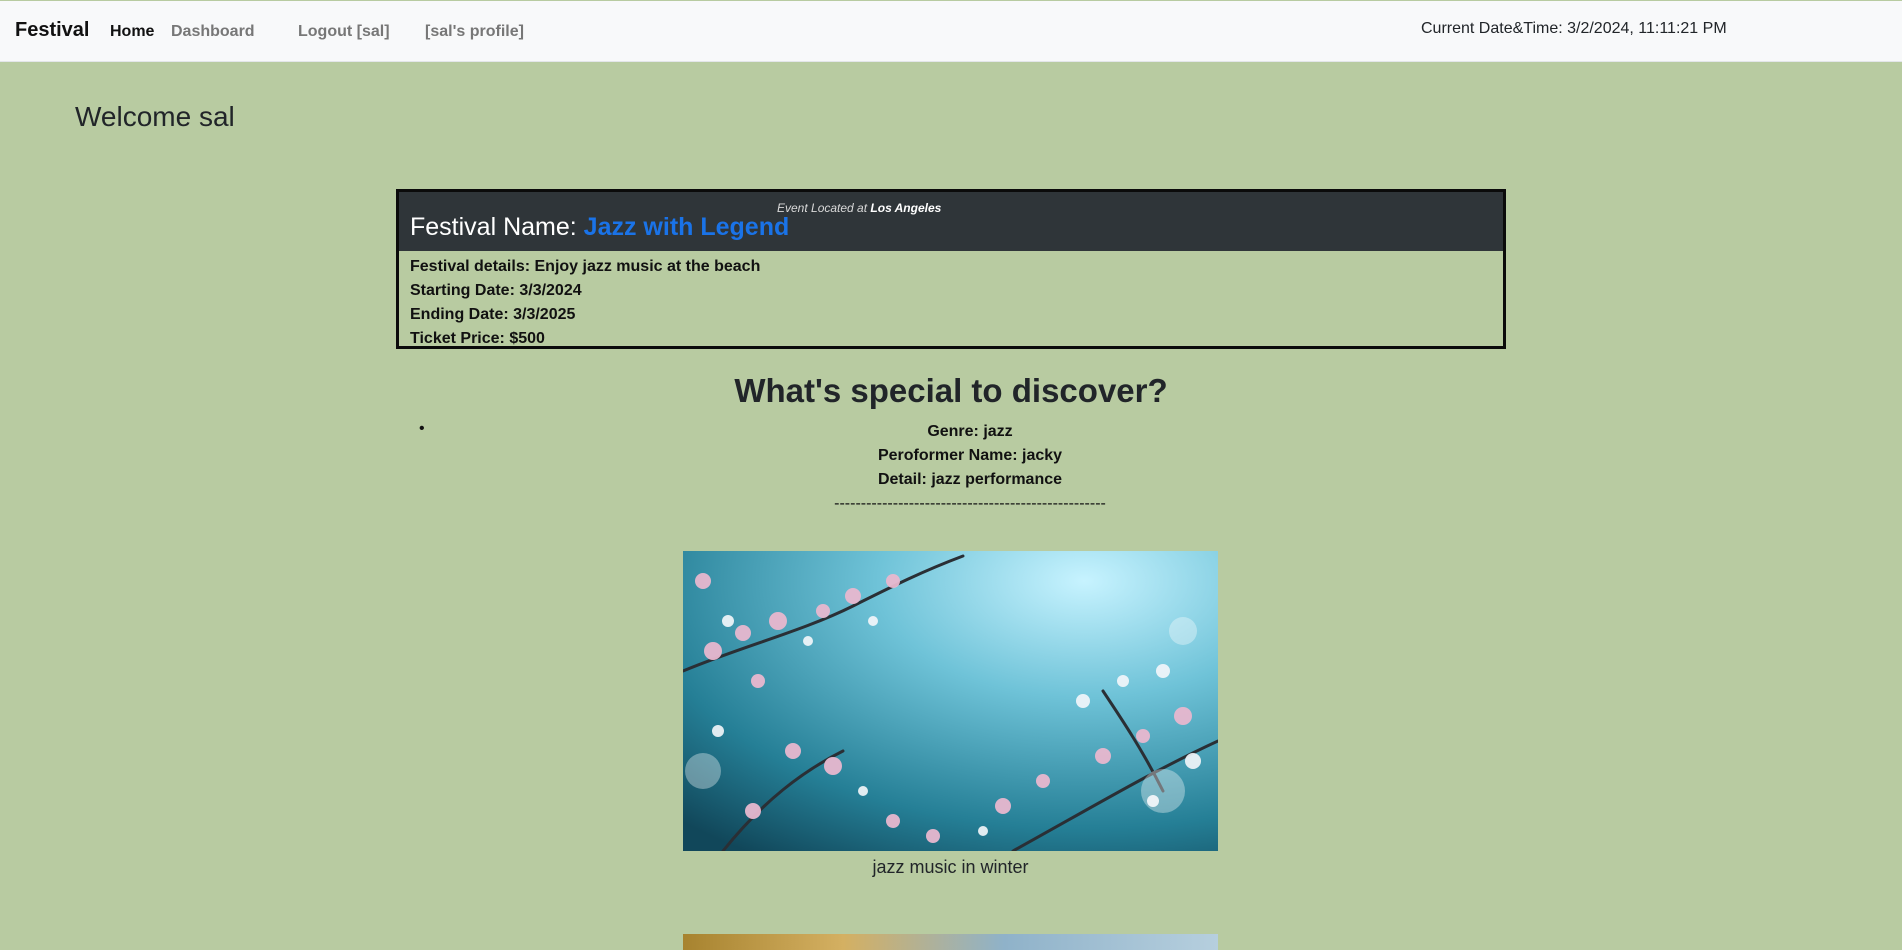 This screenshot has width=1902, height=950. Describe the element at coordinates (477, 338) in the screenshot. I see `festival-ticket-price: Ticket Price: $500` at that location.